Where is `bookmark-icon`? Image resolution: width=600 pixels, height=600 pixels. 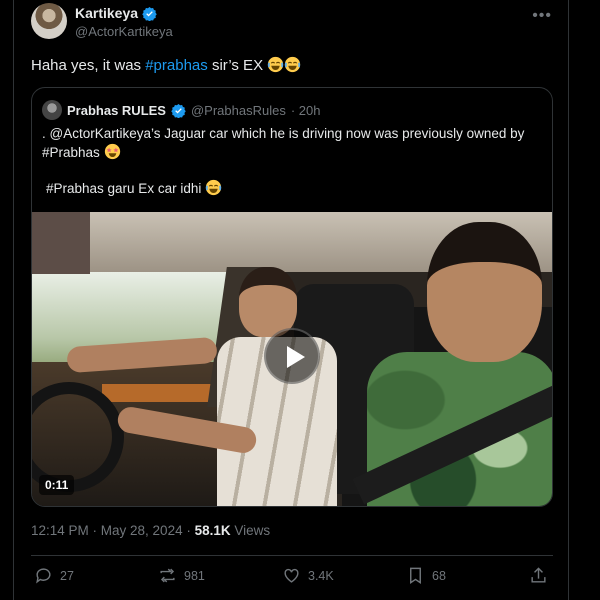
bookmark-icon is located at coordinates (415, 575).